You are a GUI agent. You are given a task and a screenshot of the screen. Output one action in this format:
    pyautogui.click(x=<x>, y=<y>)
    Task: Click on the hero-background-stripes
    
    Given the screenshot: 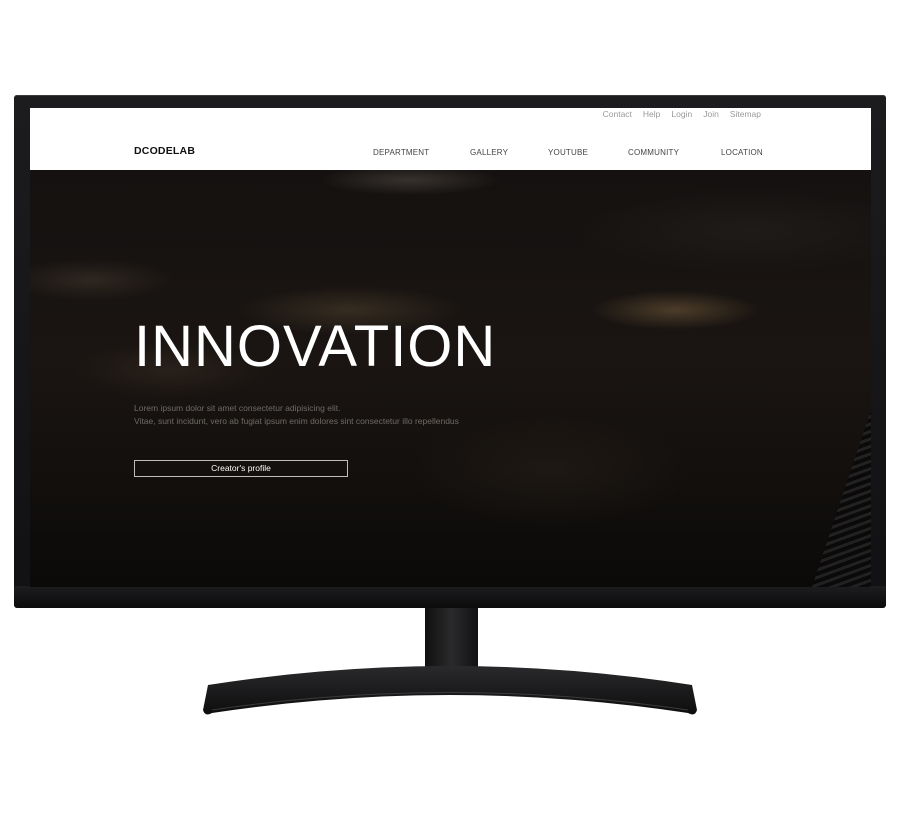 What is the action you would take?
    pyautogui.click(x=841, y=498)
    